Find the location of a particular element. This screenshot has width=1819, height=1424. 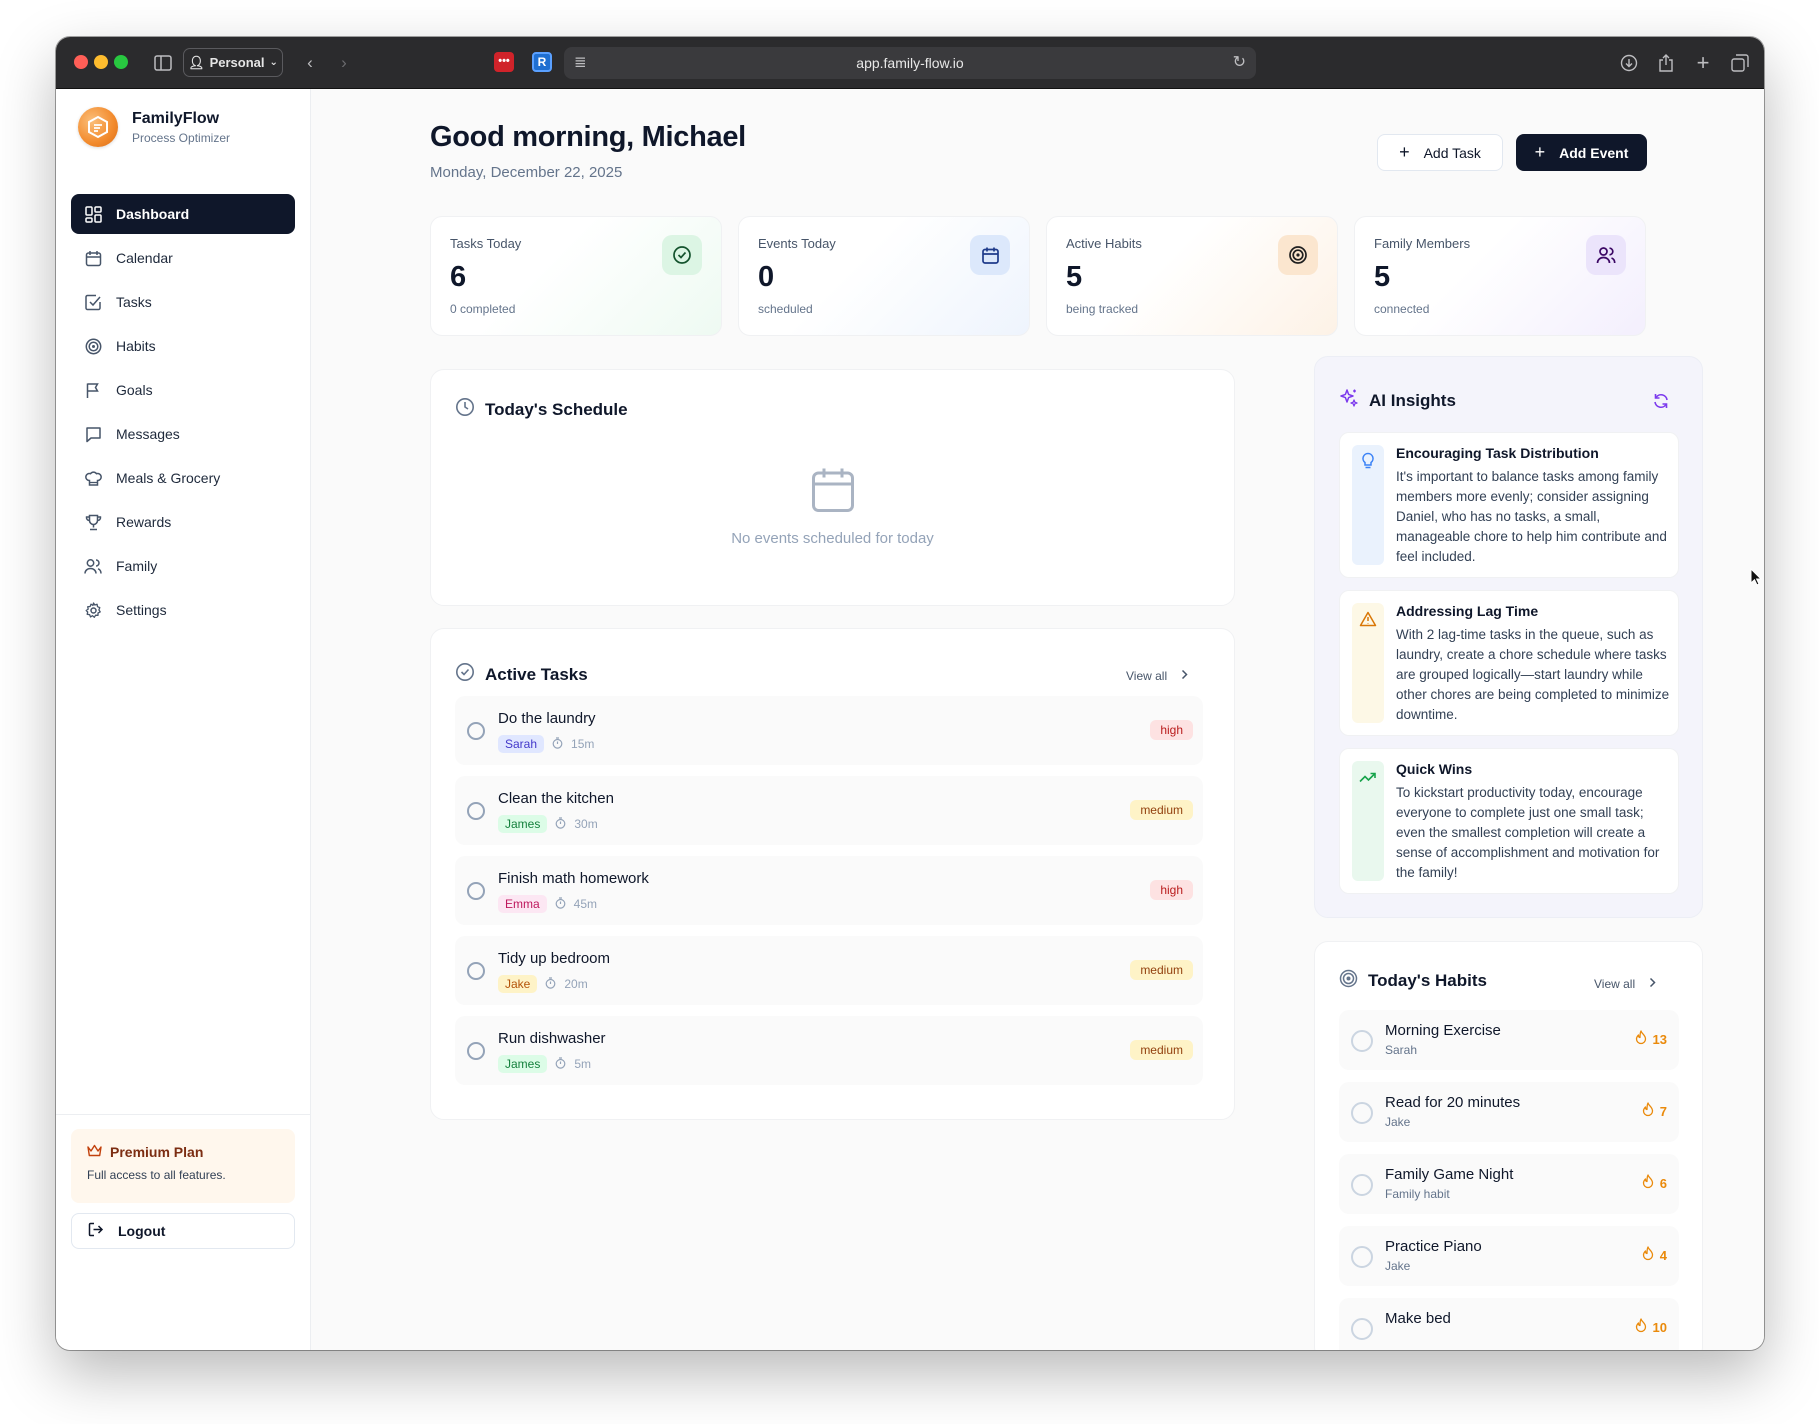

calendar-icon is located at coordinates (990, 255).